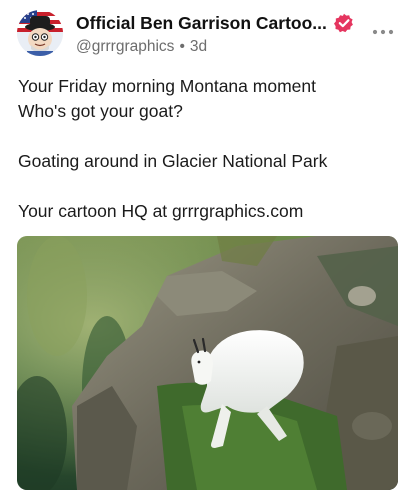 The width and height of the screenshot is (415, 500). I want to click on post-body-line: Goating around in Glacier National Park, so click(173, 161).